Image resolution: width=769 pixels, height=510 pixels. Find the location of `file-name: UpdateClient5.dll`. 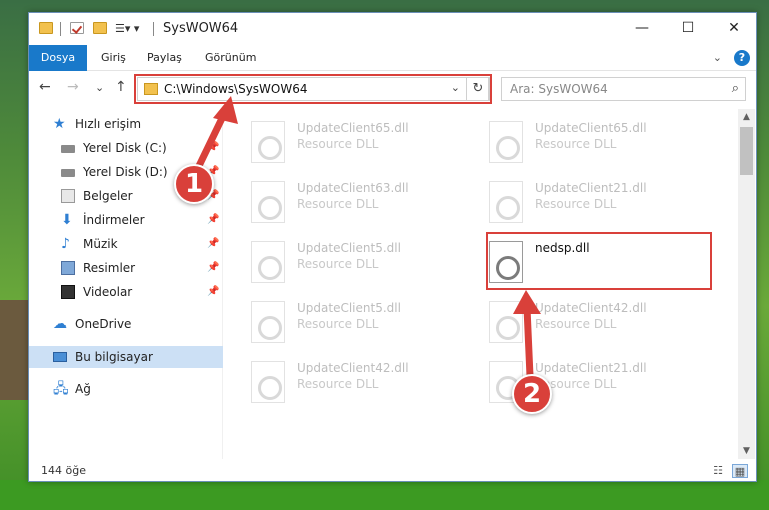

file-name: UpdateClient5.dll is located at coordinates (349, 248).